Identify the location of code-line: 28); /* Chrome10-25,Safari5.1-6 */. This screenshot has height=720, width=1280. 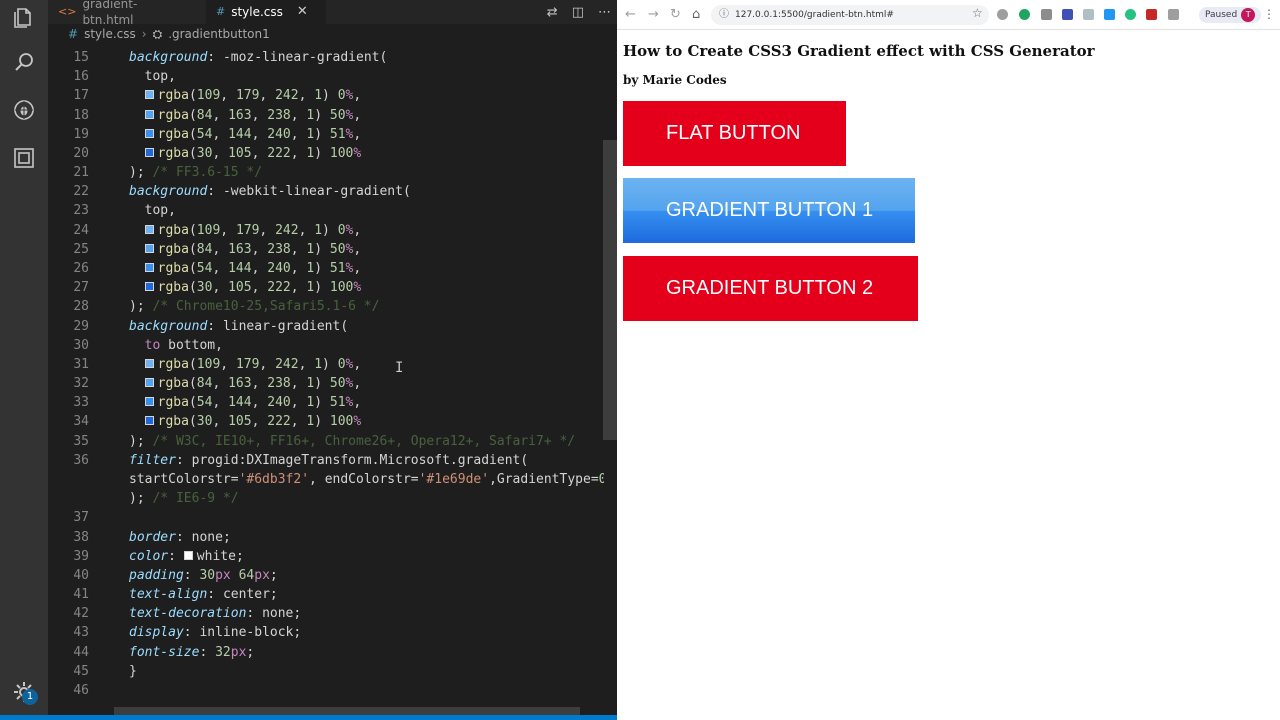
(326, 306).